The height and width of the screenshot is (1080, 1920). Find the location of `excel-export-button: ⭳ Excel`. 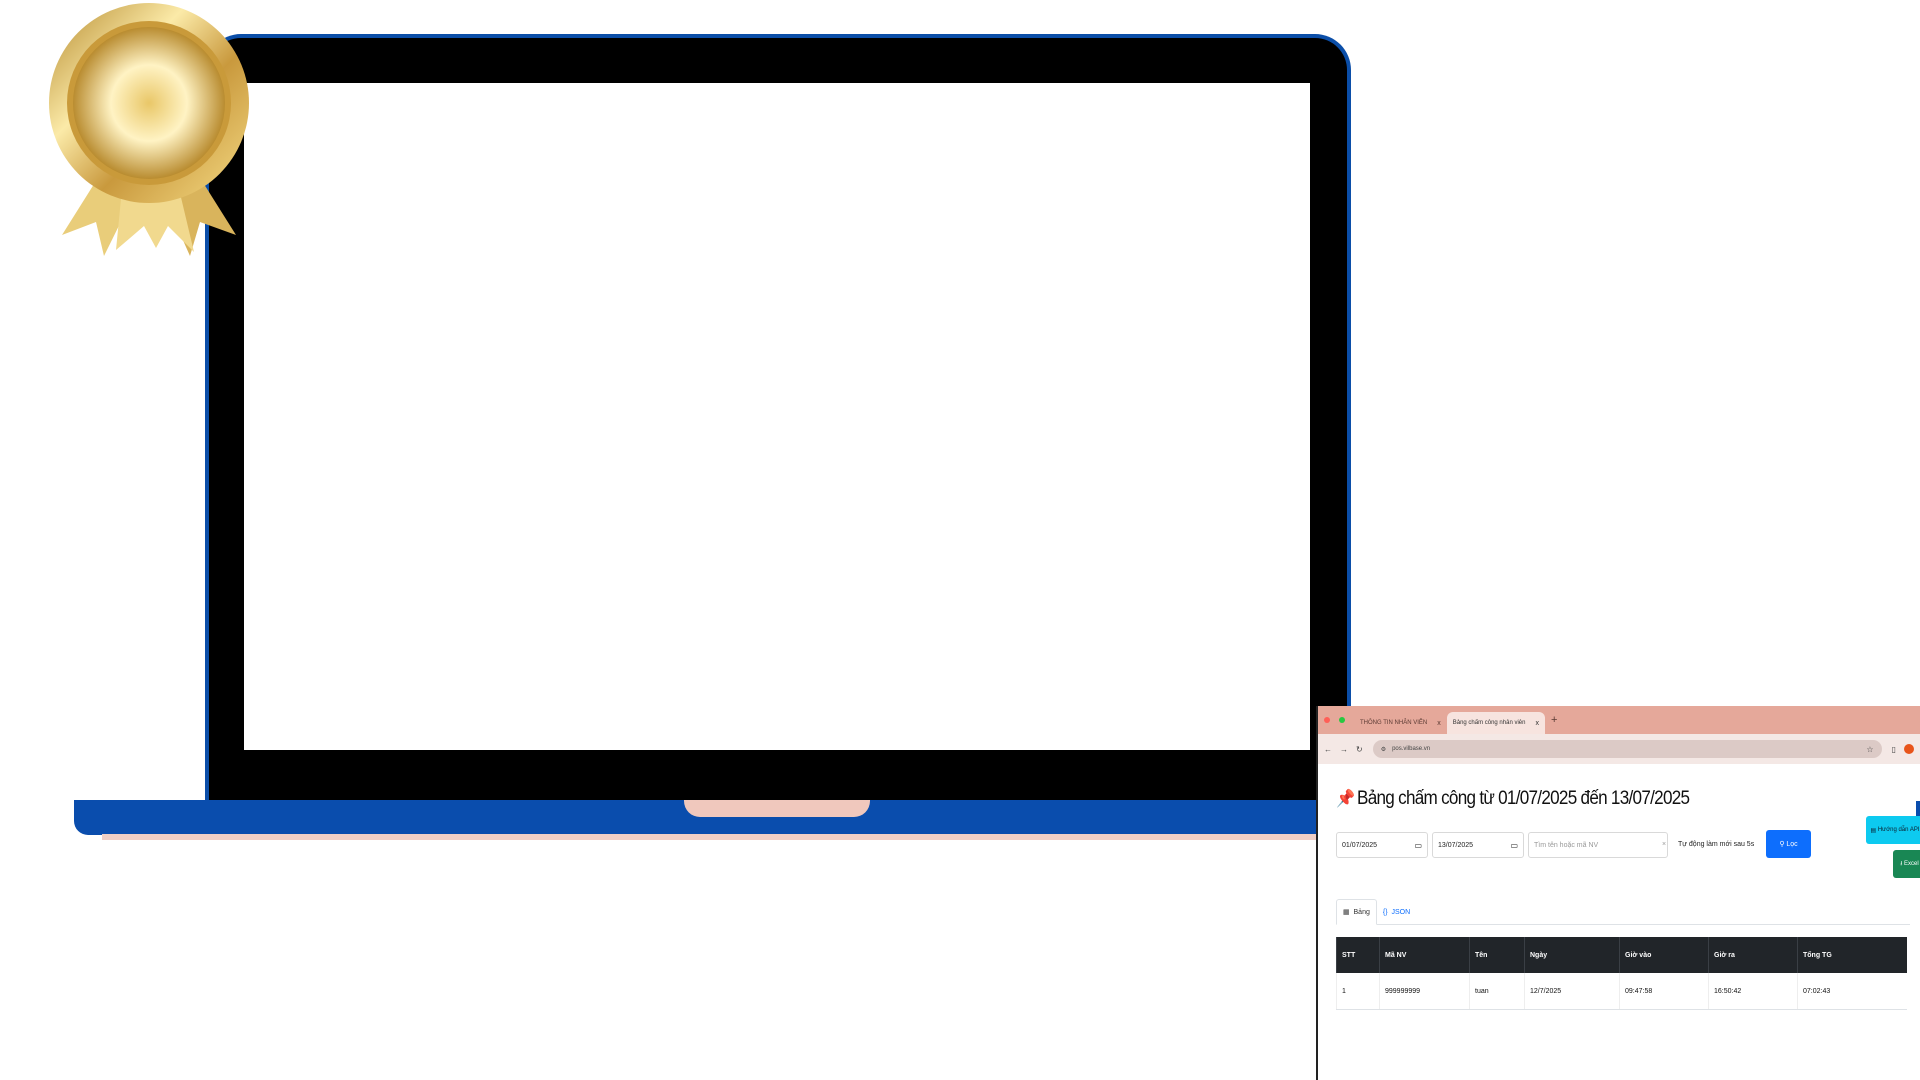

excel-export-button: ⭳ Excel is located at coordinates (1906, 864).